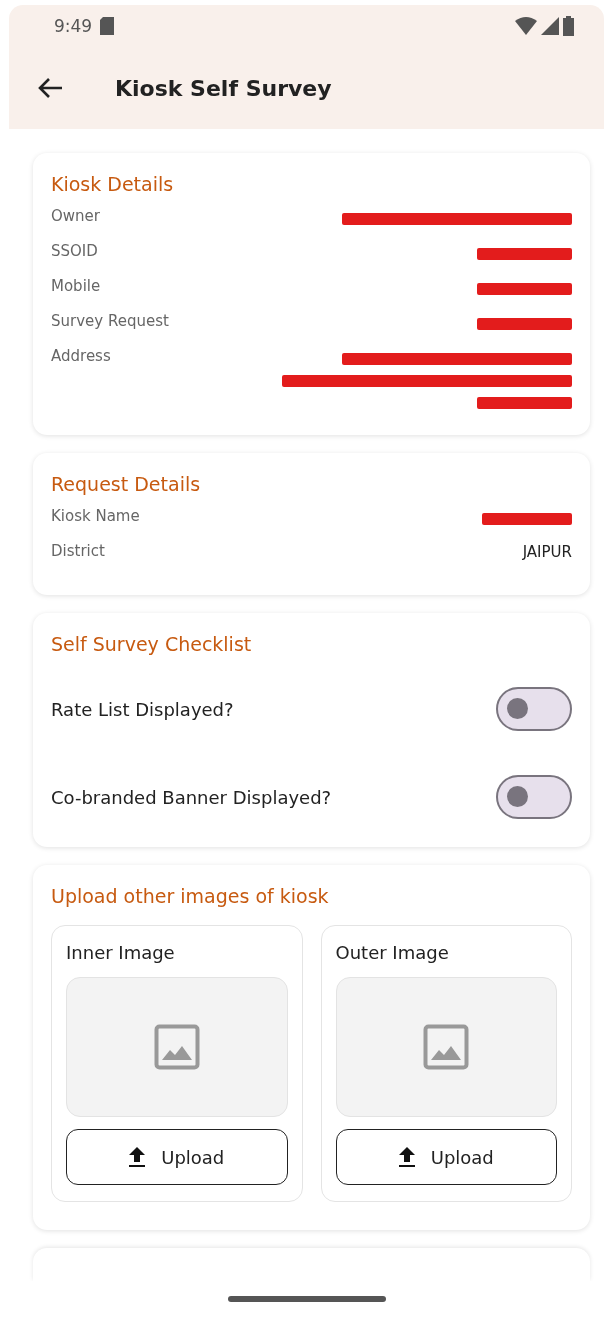  Describe the element at coordinates (113, 184) in the screenshot. I see `section-title: Kiosk Details` at that location.